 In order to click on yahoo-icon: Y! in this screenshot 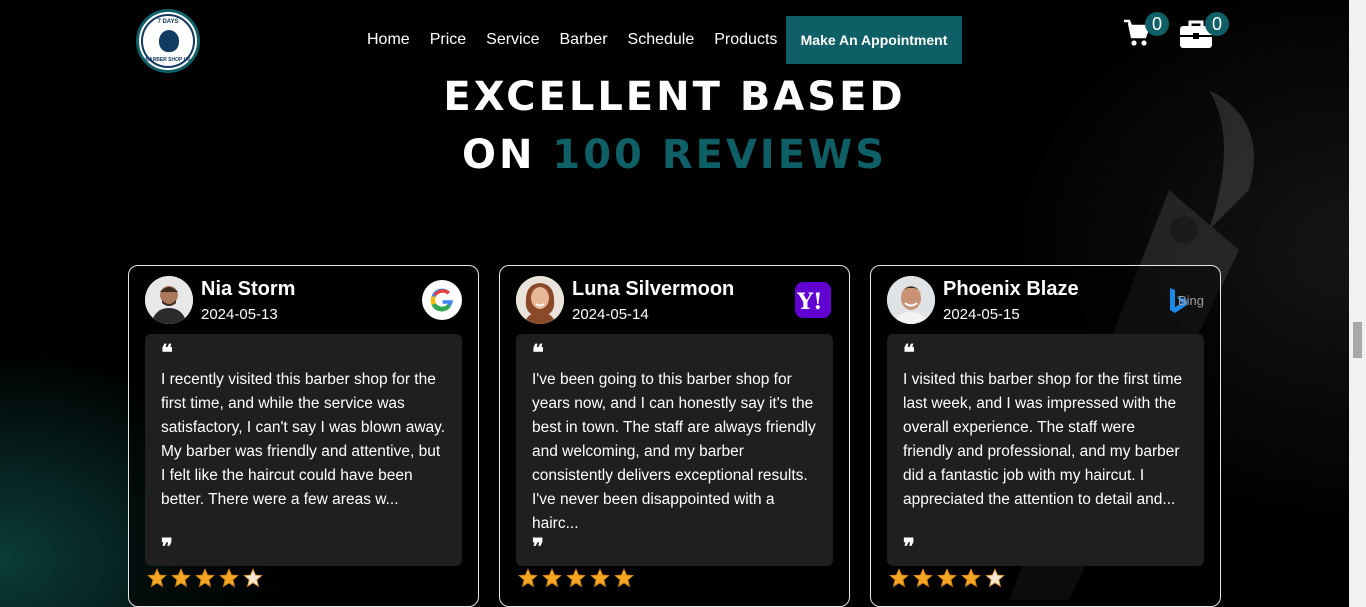, I will do `click(813, 300)`.